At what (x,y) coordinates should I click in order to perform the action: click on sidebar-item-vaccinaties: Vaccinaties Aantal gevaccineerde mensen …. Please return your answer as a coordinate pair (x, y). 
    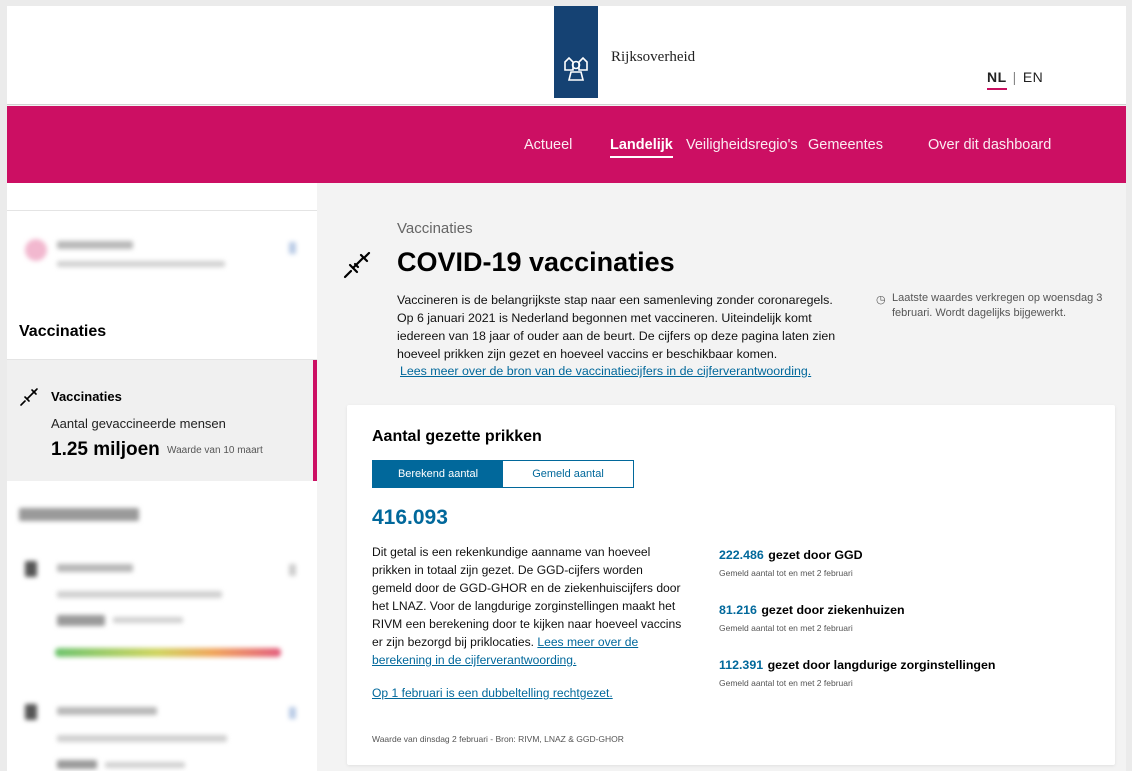
    Looking at the image, I should click on (162, 420).